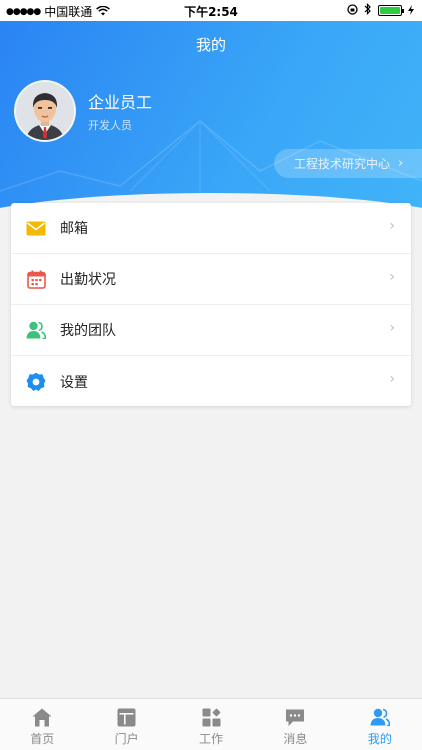 Image resolution: width=422 pixels, height=750 pixels. What do you see at coordinates (74, 229) in the screenshot?
I see `menu-item-label: 邮箱` at bounding box center [74, 229].